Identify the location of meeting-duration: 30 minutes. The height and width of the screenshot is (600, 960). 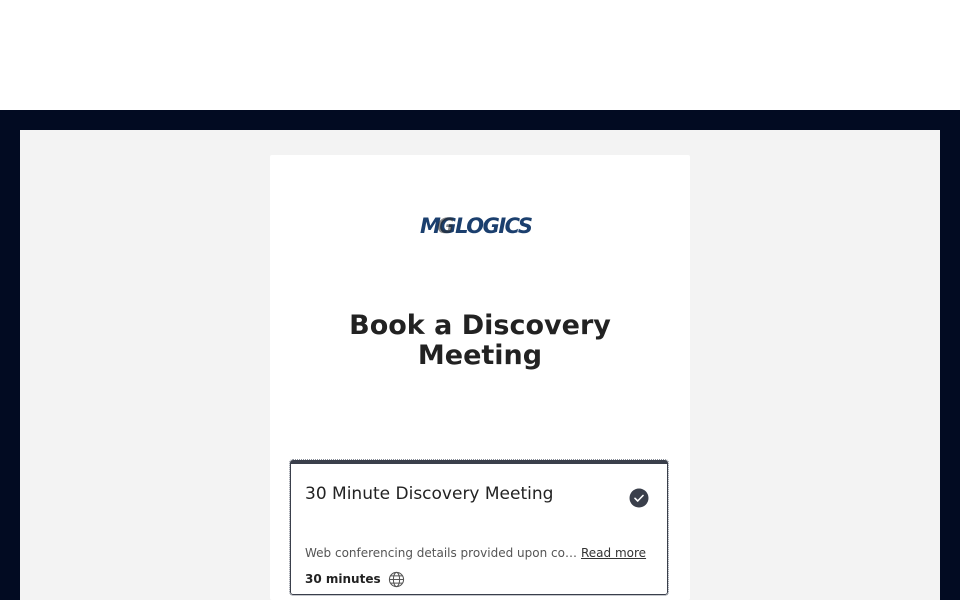
(343, 579).